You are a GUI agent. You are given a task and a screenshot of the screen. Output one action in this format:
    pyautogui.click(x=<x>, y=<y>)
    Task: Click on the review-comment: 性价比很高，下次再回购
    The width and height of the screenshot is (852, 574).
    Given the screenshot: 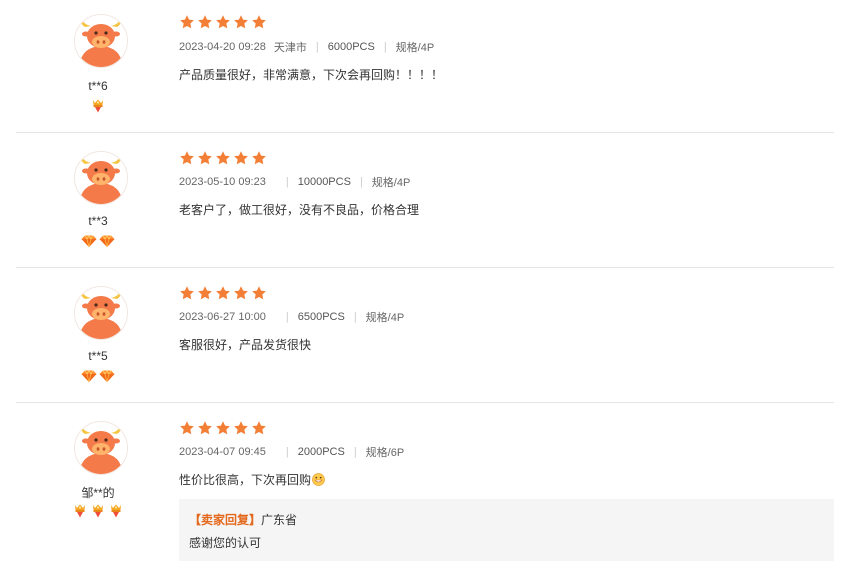 What is the action you would take?
    pyautogui.click(x=252, y=479)
    